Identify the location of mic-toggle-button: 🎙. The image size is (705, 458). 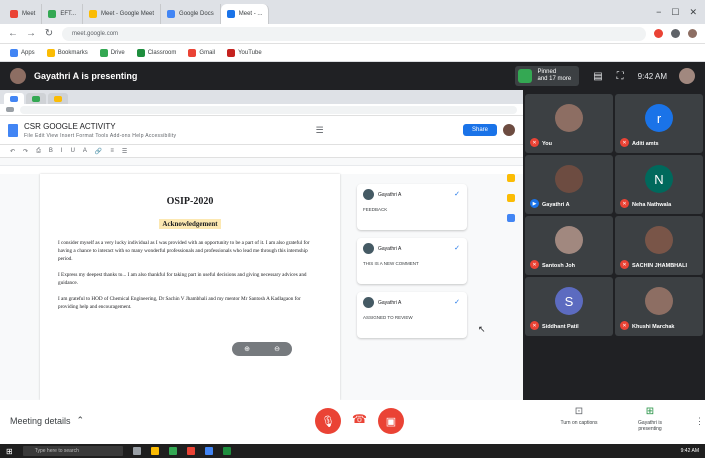
(328, 421).